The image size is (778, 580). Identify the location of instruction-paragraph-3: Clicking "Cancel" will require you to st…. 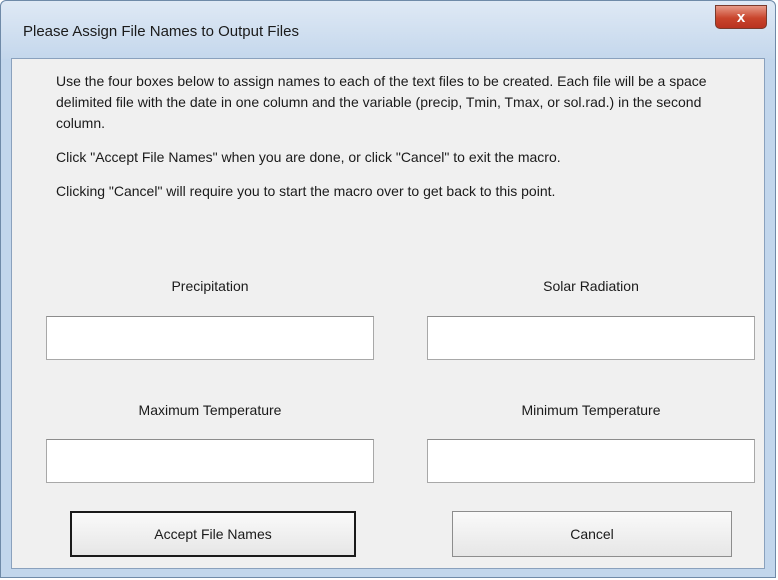
(306, 191).